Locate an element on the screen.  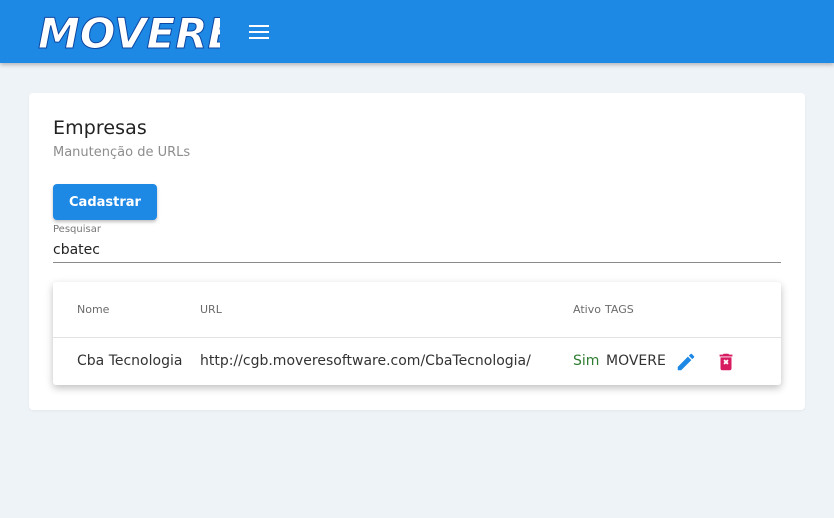
pencil-icon is located at coordinates (686, 362).